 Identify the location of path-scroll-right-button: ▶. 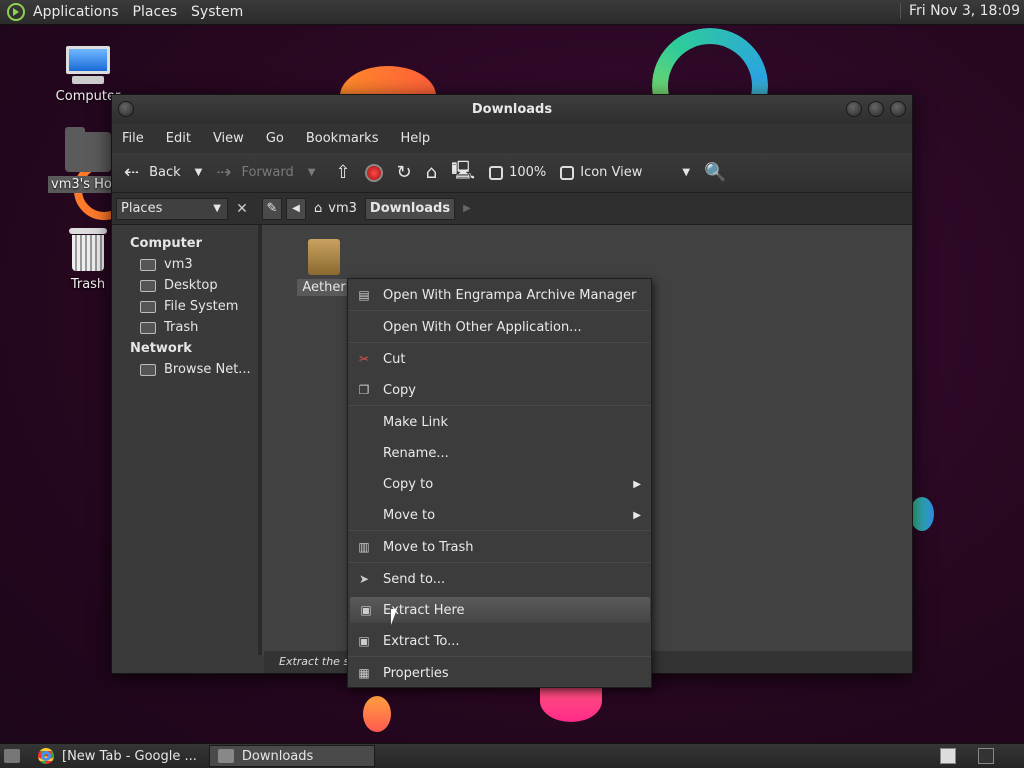
(467, 209).